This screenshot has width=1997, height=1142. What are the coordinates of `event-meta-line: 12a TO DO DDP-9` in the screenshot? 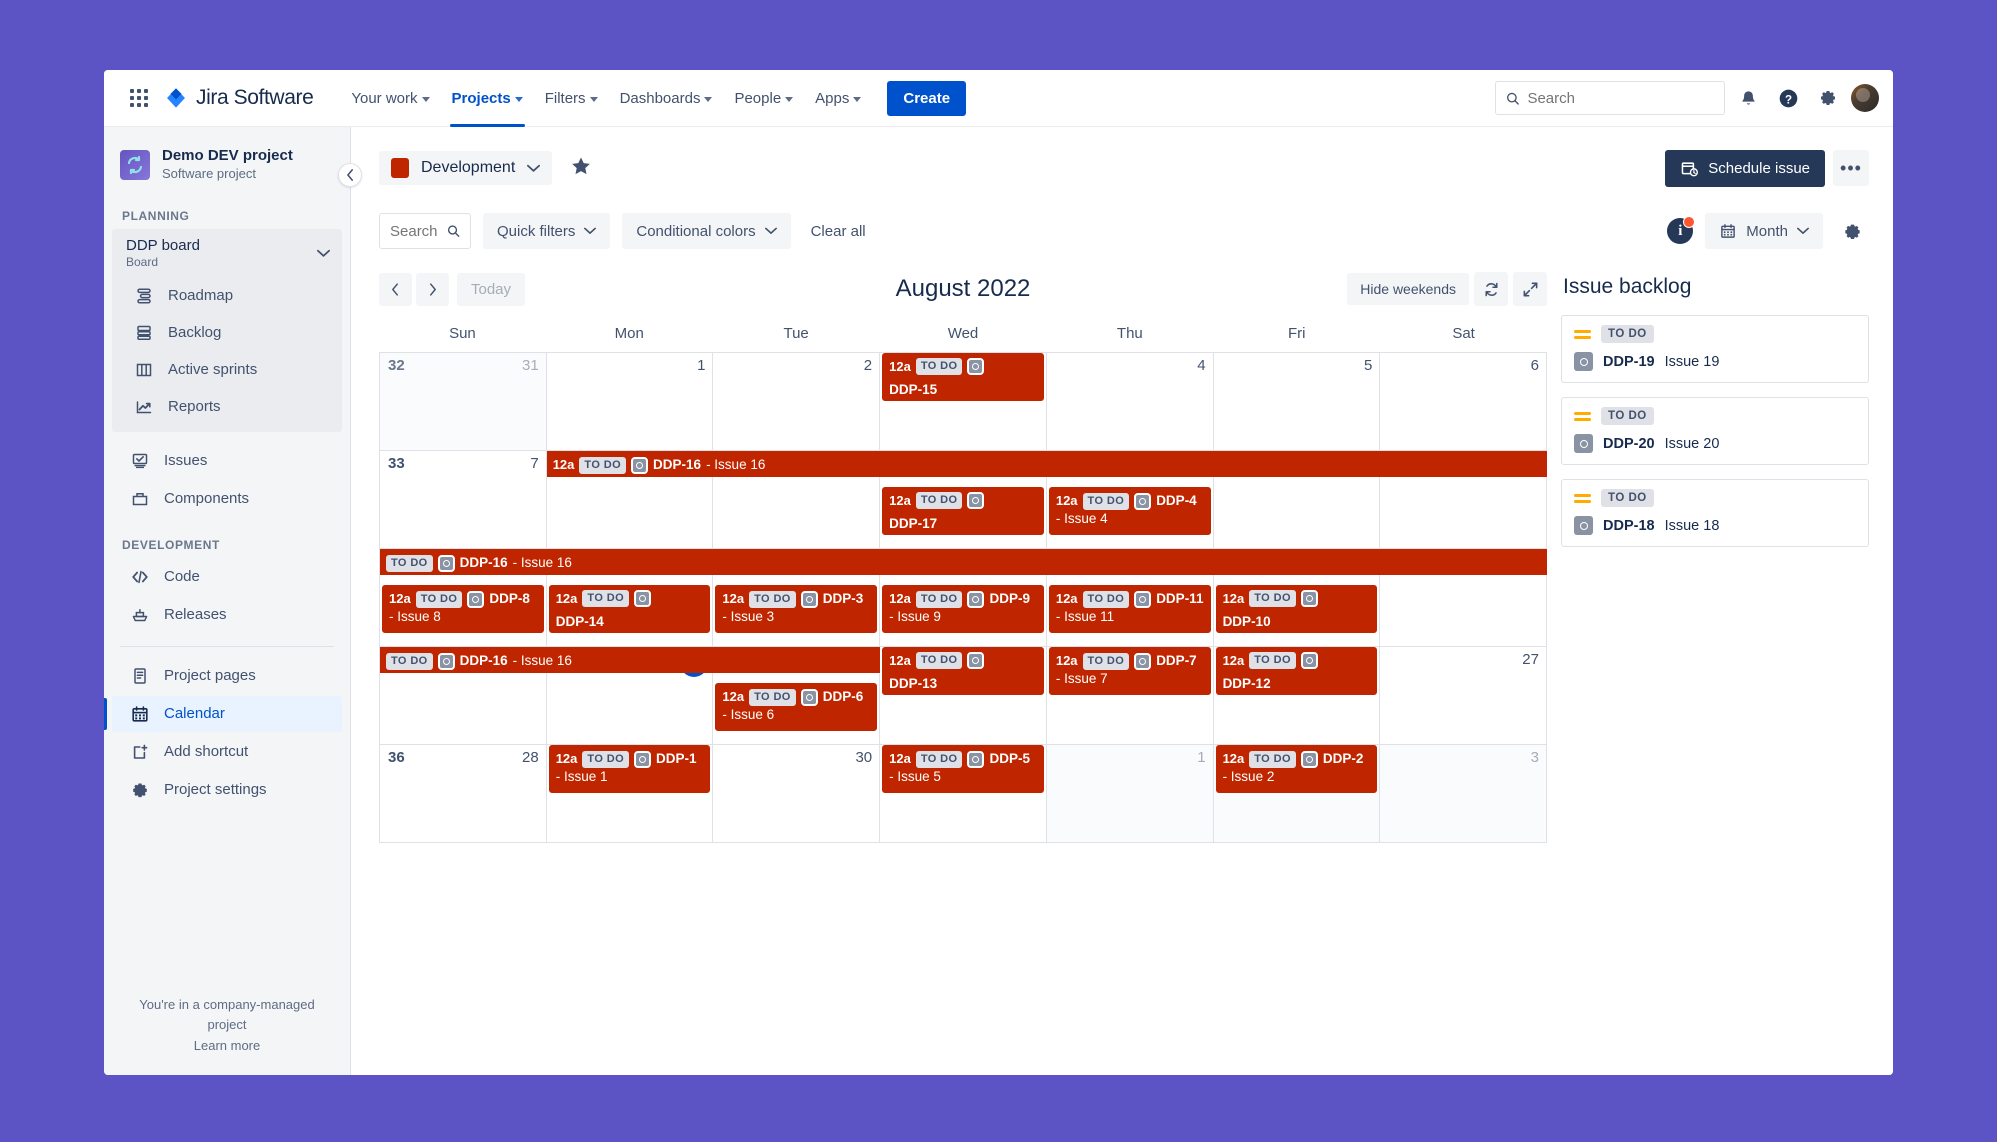 It's located at (963, 599).